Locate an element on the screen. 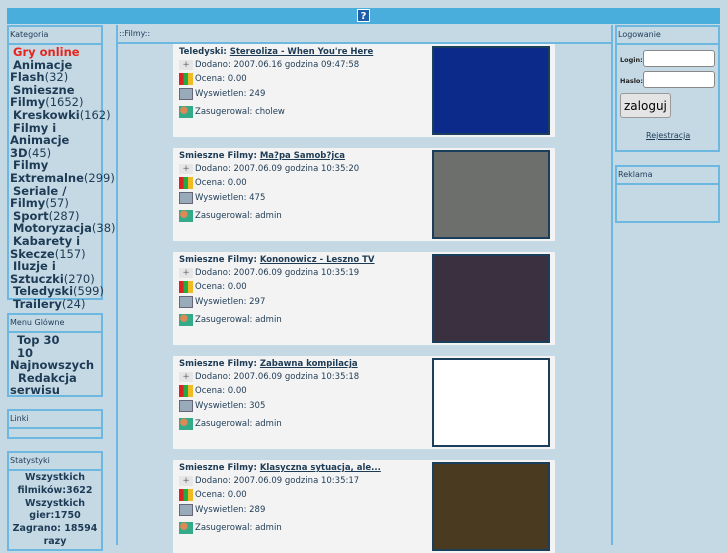 The image size is (727, 553). login-label: Login: is located at coordinates (631, 60).